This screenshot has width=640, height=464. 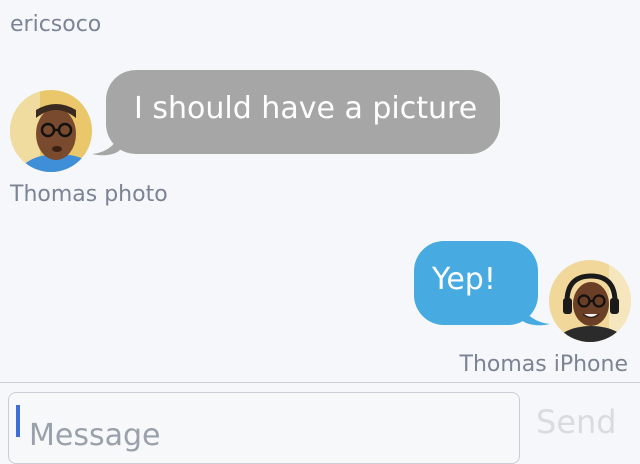 What do you see at coordinates (543, 364) in the screenshot?
I see `sender-name: Thomas iPhone` at bounding box center [543, 364].